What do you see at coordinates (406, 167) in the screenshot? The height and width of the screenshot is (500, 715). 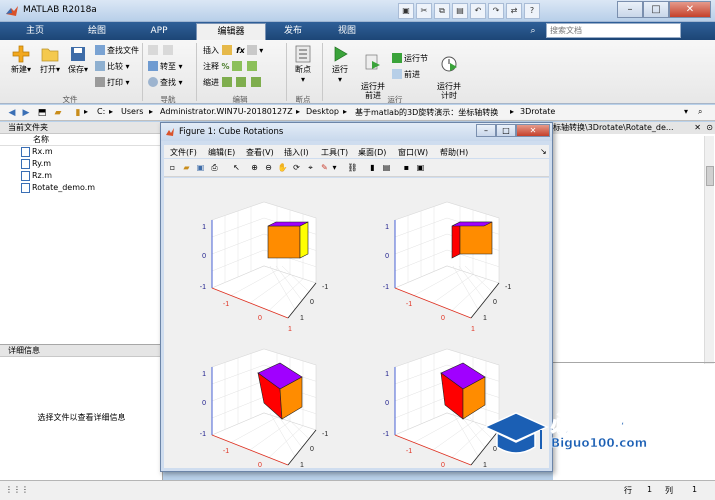 I see `hide-plot-tools-icon: ▪` at bounding box center [406, 167].